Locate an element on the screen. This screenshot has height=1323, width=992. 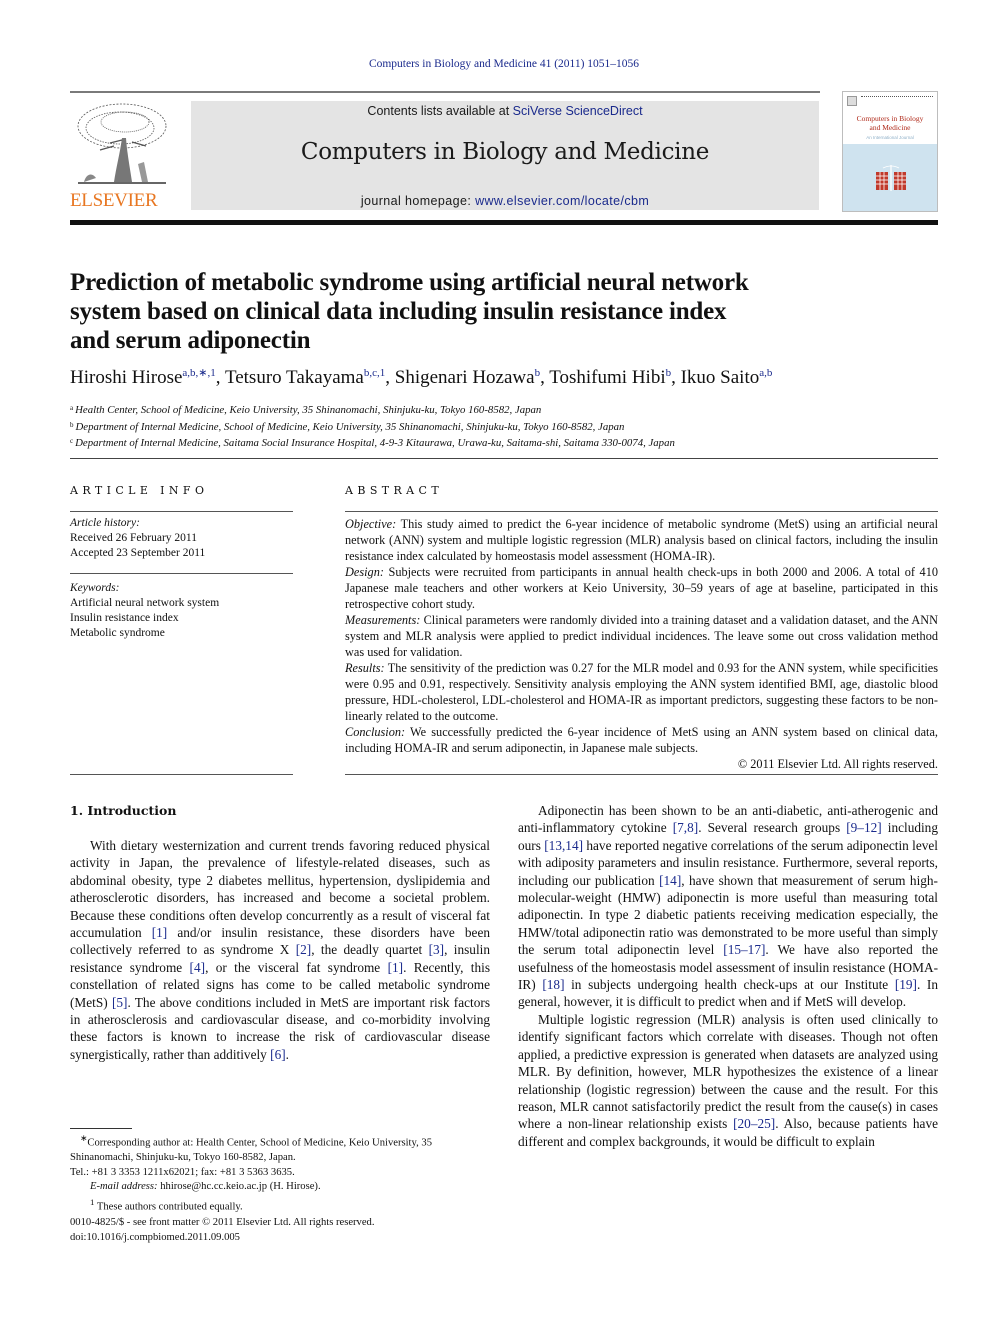
text-run: . Several research groups is located at coordinates (772, 828).